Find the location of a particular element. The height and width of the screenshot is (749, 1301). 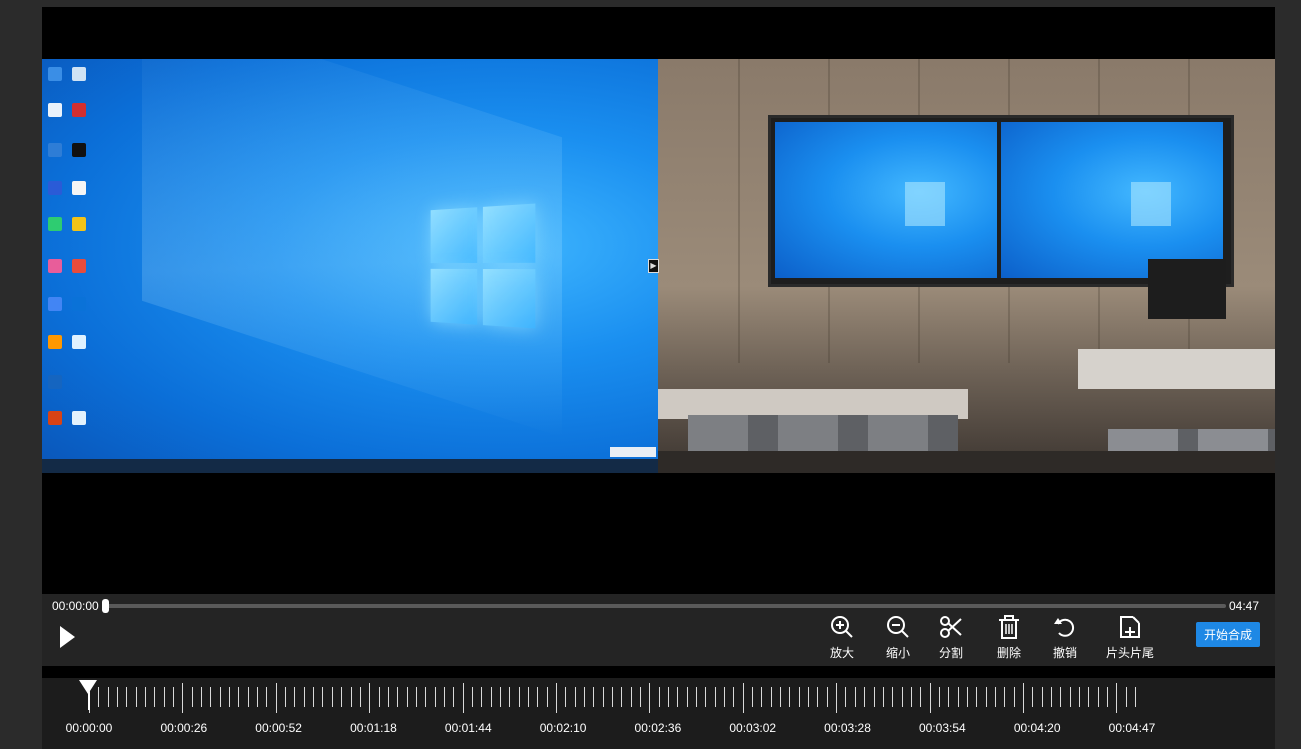

scissors-icon is located at coordinates (951, 628).